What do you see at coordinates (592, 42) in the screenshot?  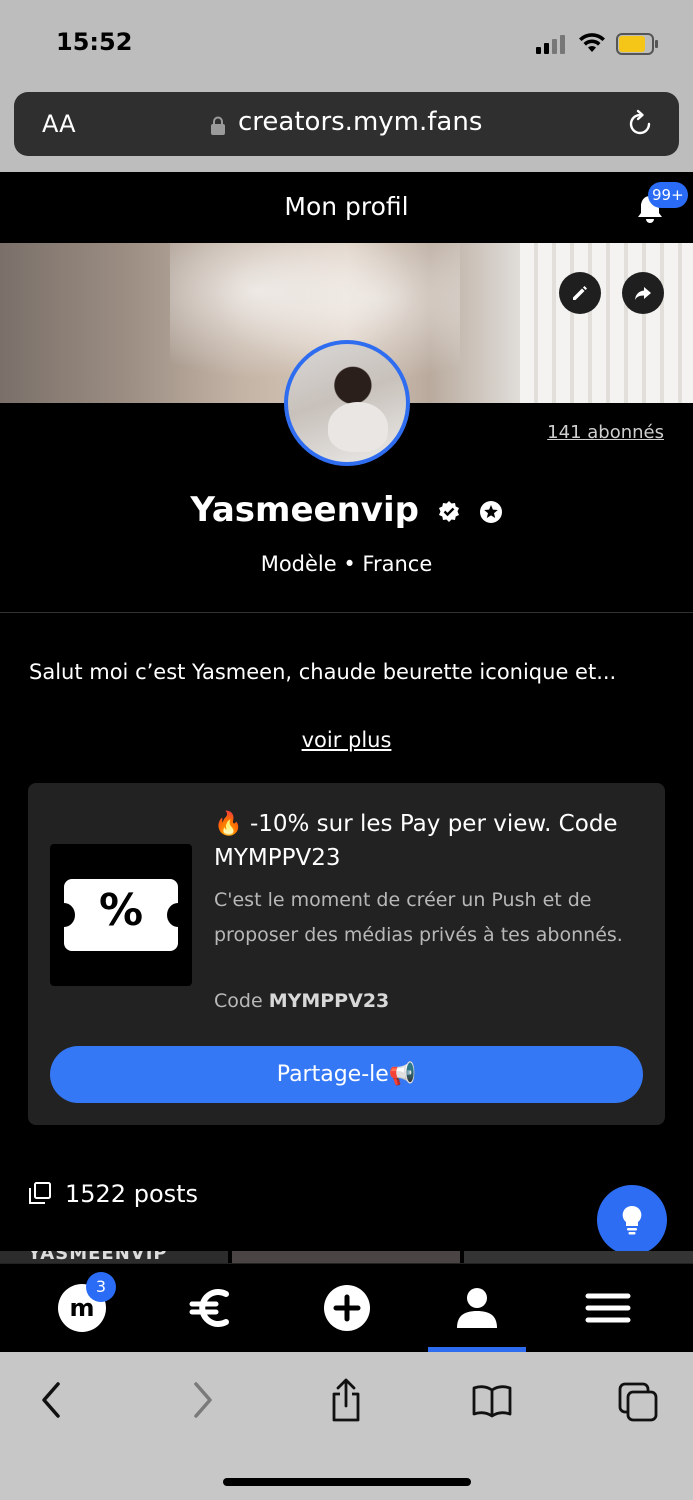 I see `wifi-icon` at bounding box center [592, 42].